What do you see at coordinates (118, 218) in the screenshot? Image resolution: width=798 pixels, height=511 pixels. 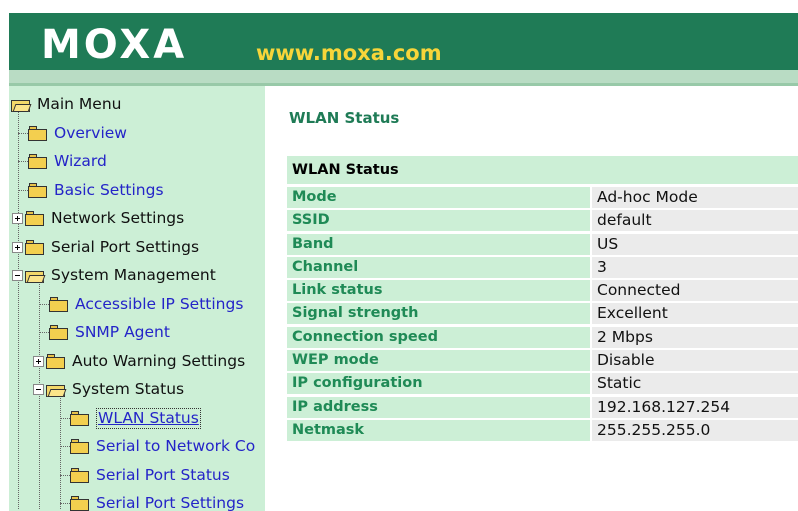 I see `sidebar-item-label: Network Settings` at bounding box center [118, 218].